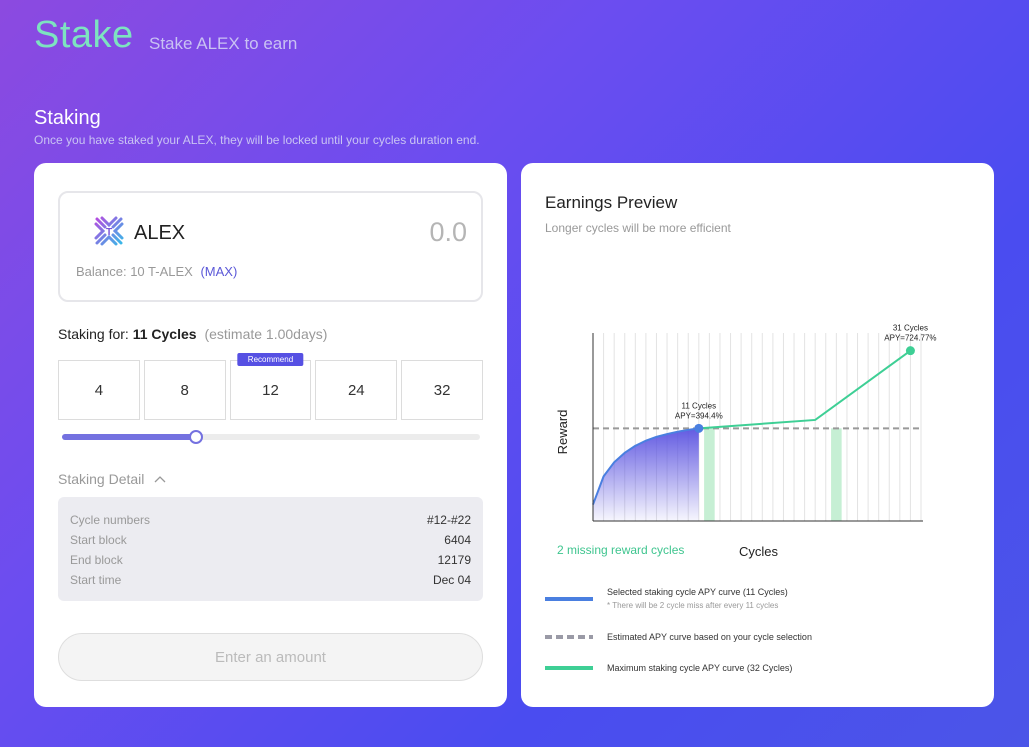 This screenshot has width=1029, height=747. I want to click on staking-for-label: Staking for:, so click(93, 334).